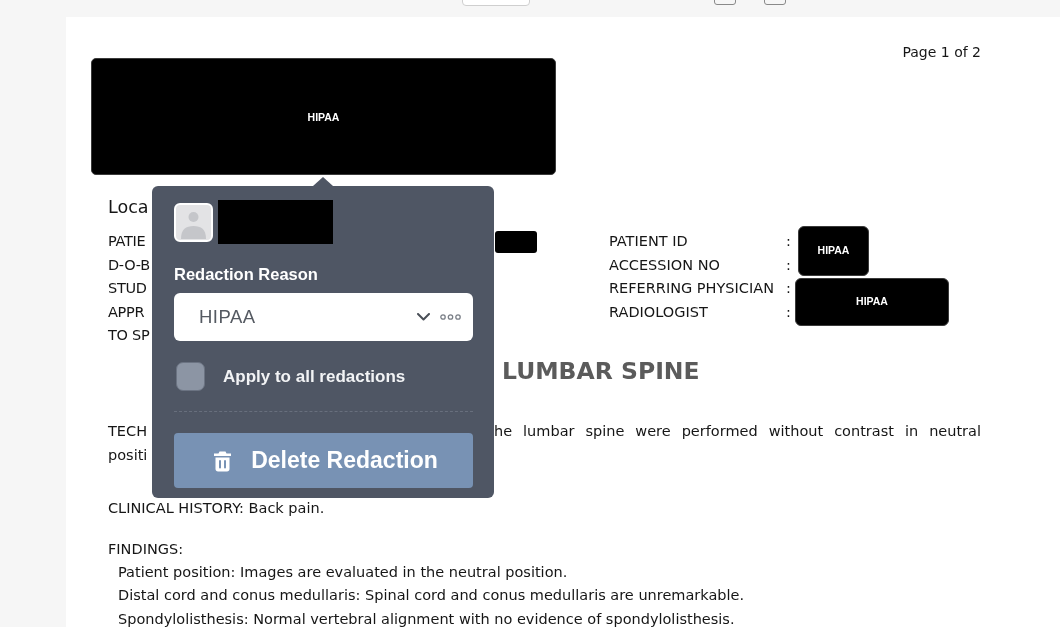 The image size is (1060, 627). Describe the element at coordinates (146, 549) in the screenshot. I see `section-heading: FINDINGS:` at that location.